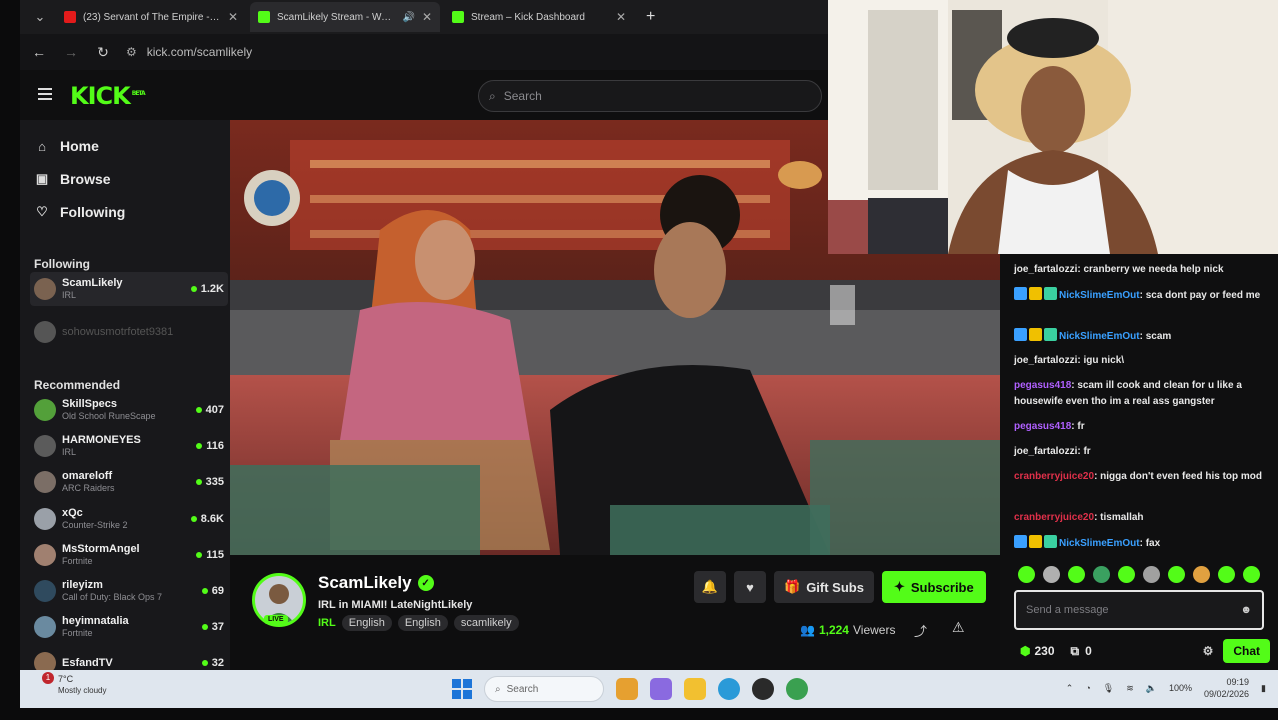  Describe the element at coordinates (1130, 688) in the screenshot. I see `wifi-icon: ≋` at that location.